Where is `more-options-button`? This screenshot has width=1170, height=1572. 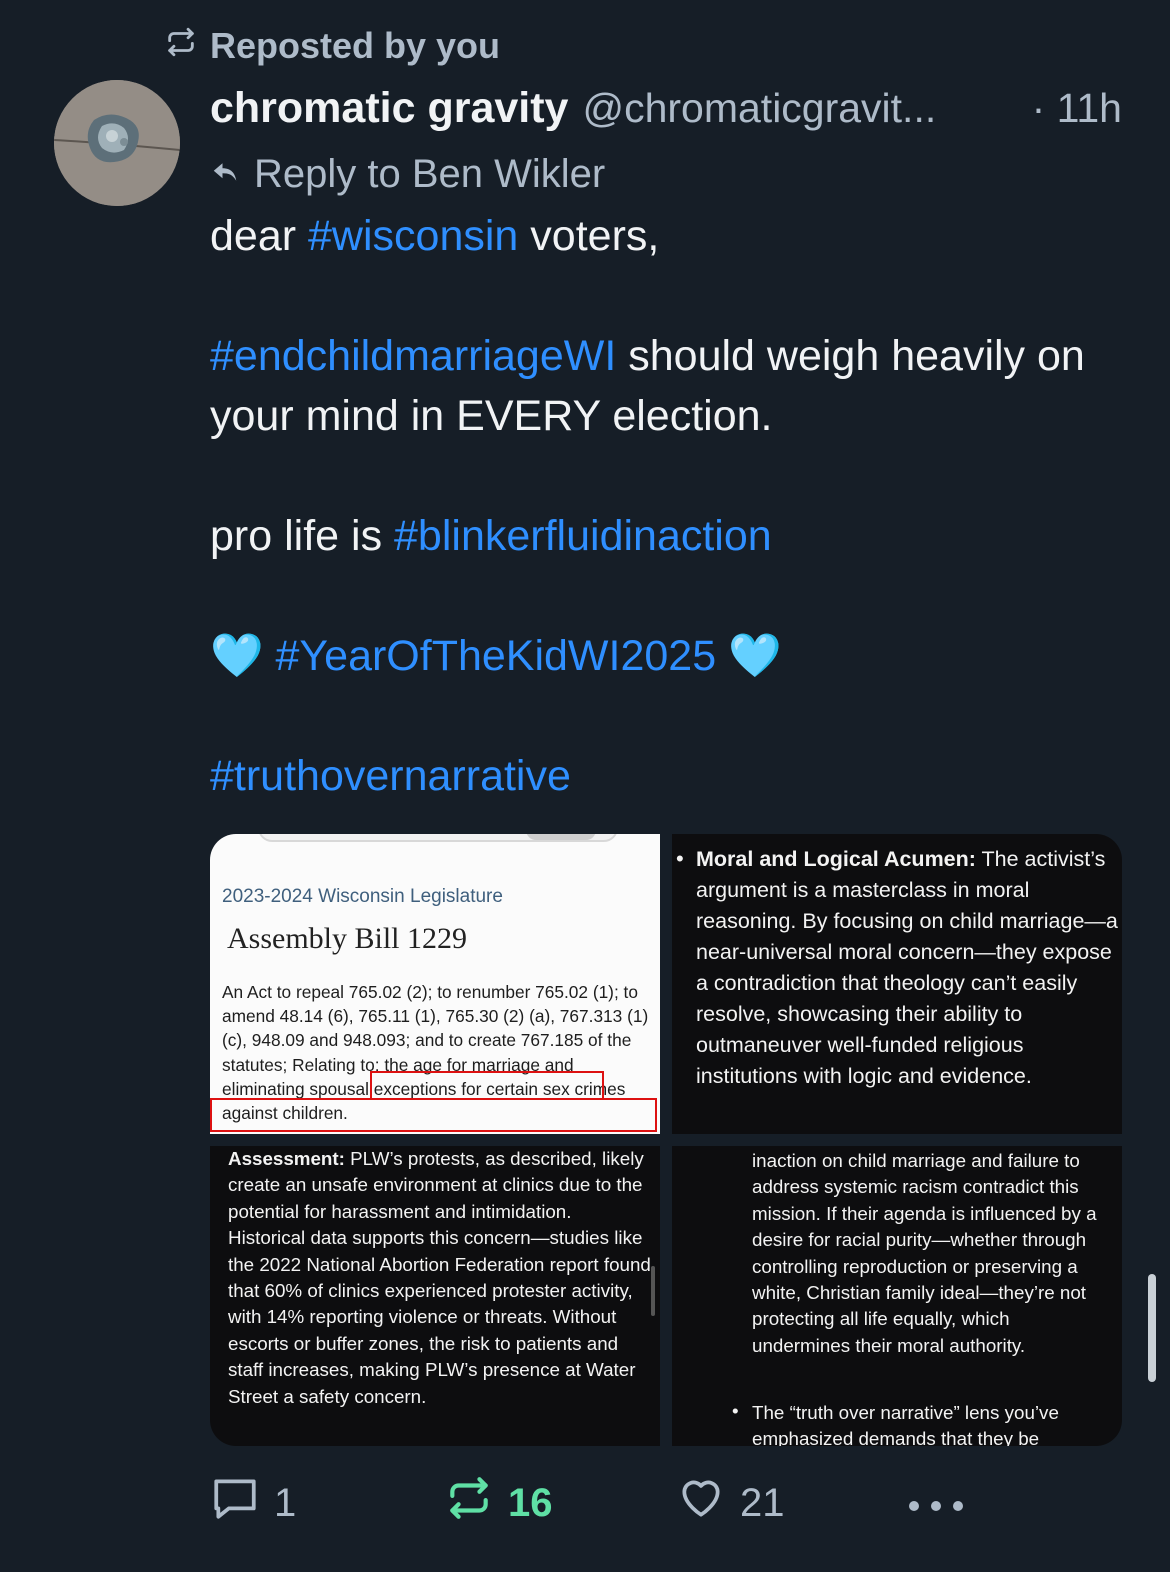
more-options-button is located at coordinates (936, 1503).